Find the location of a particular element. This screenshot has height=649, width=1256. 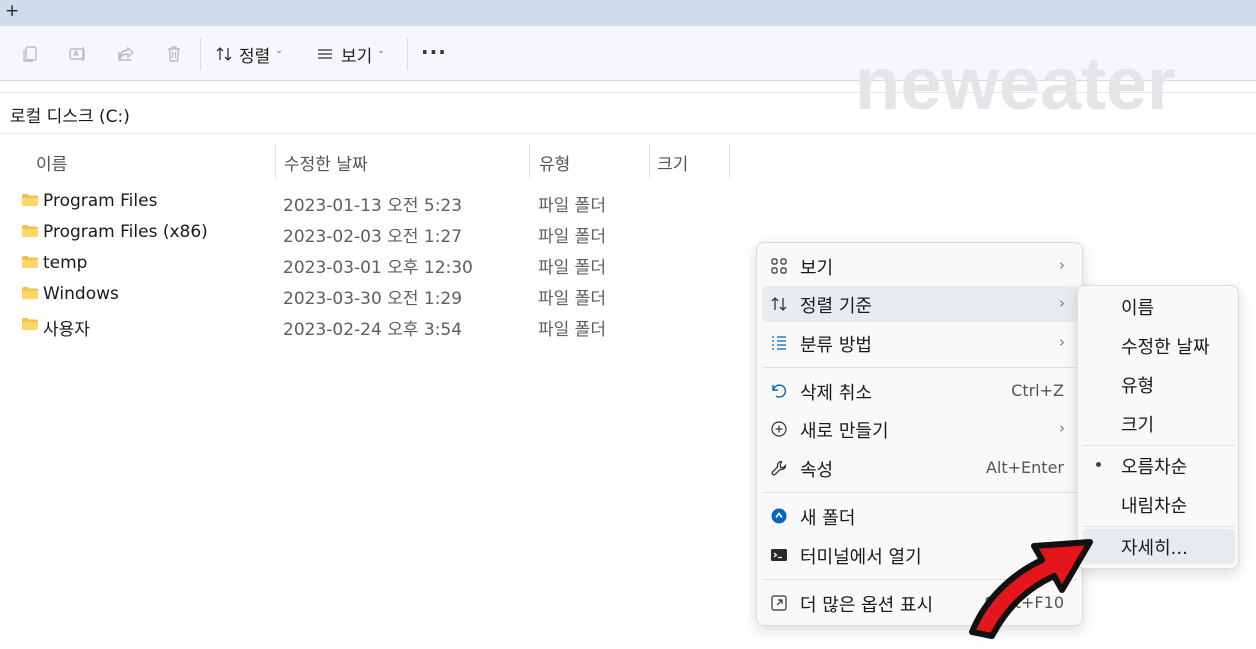

sort-button: 정렬 ⌄ is located at coordinates (249, 54).